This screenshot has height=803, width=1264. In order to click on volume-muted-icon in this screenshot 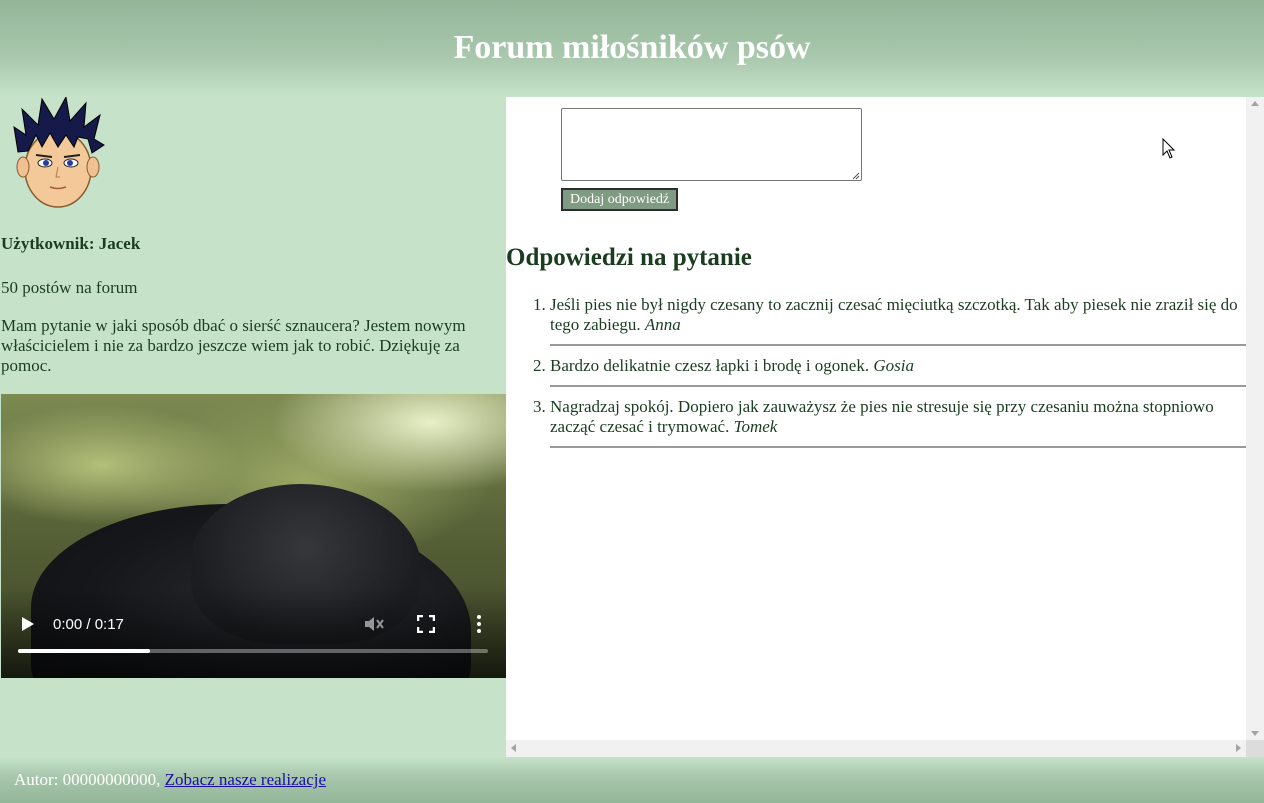, I will do `click(374, 624)`.